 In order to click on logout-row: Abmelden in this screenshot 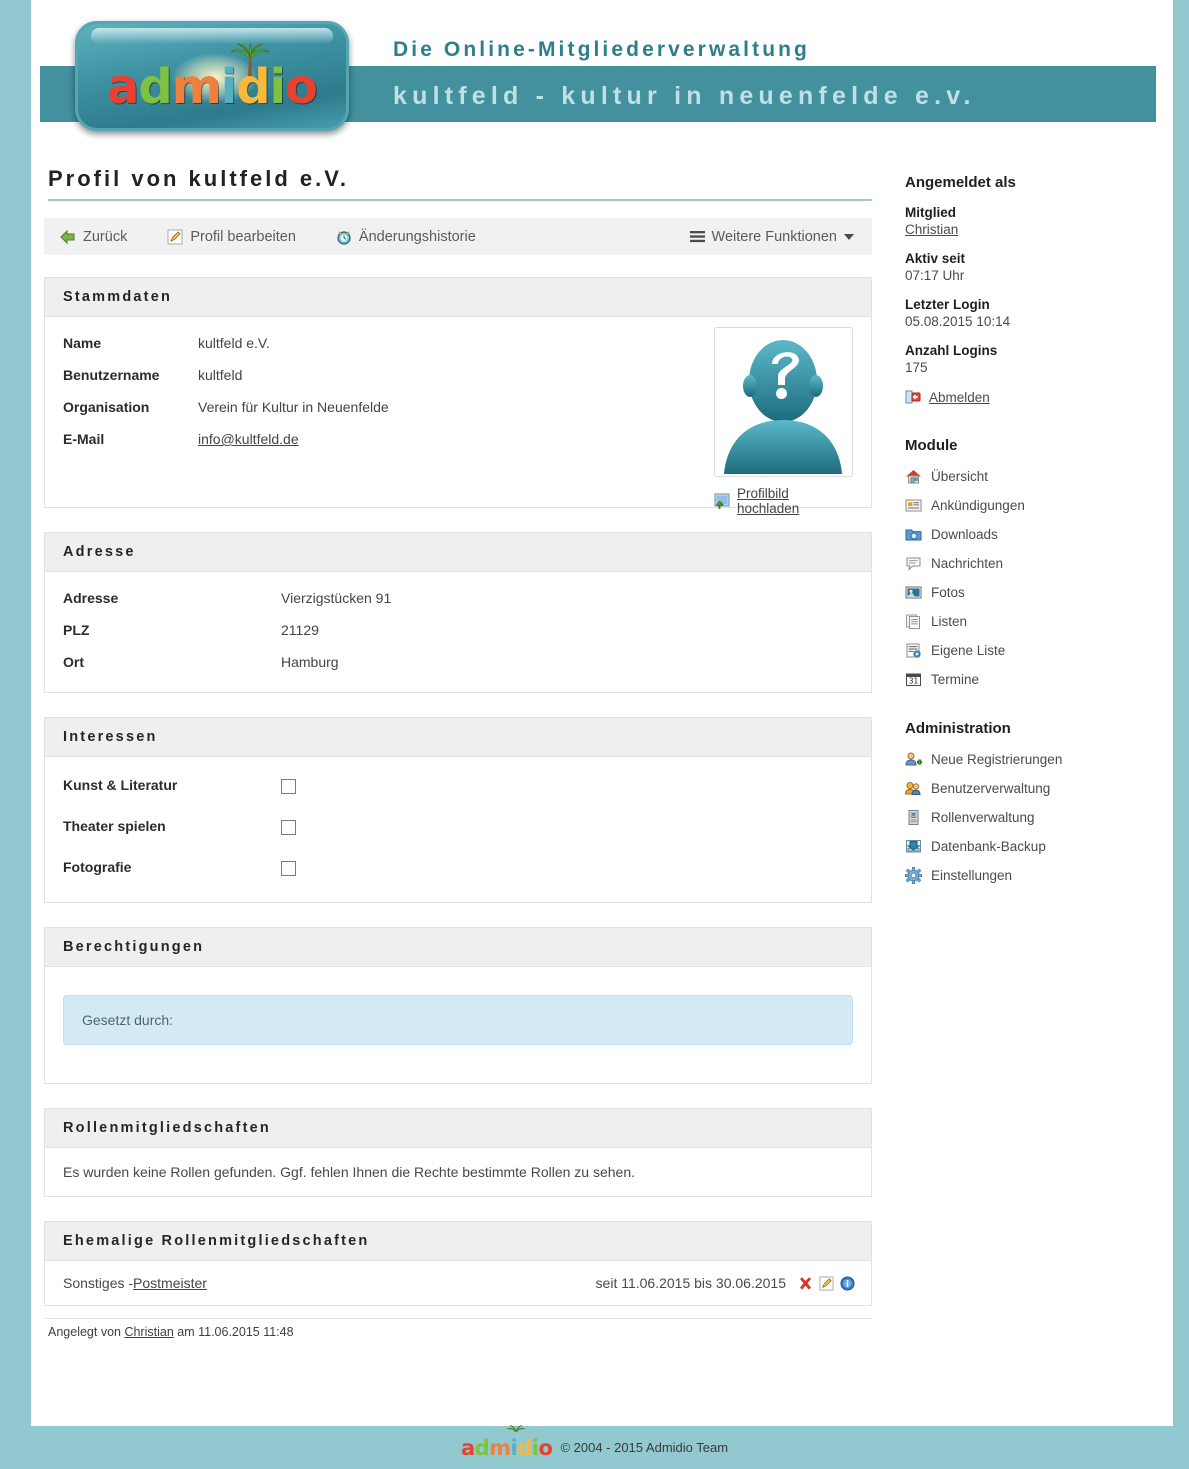, I will do `click(1032, 397)`.